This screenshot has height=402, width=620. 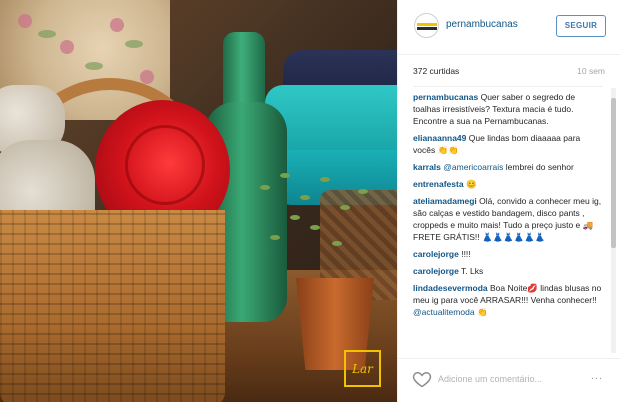 What do you see at coordinates (613, 173) in the screenshot?
I see `scrollbar-thumb` at bounding box center [613, 173].